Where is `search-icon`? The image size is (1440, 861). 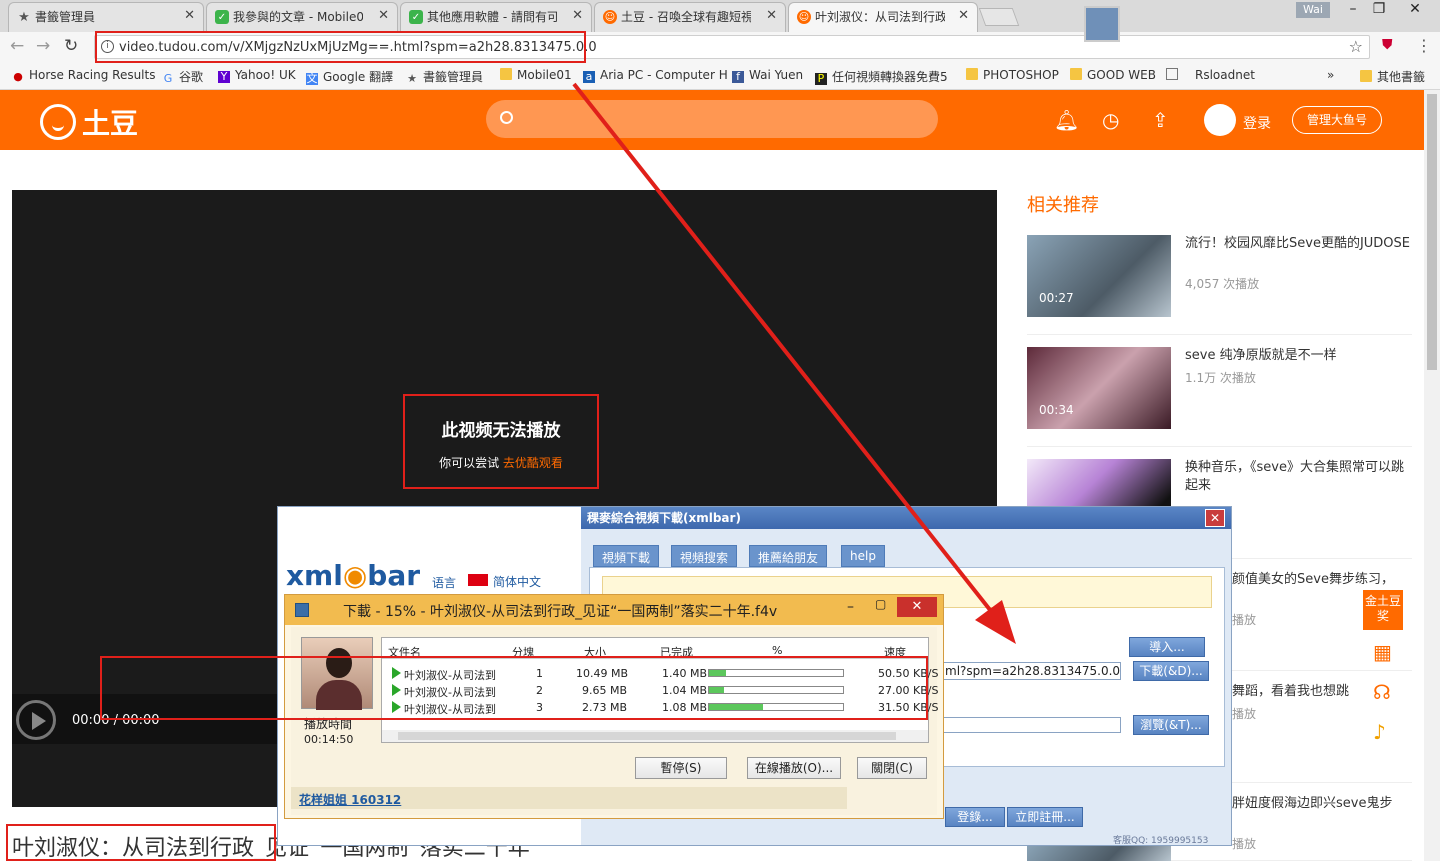 search-icon is located at coordinates (506, 117).